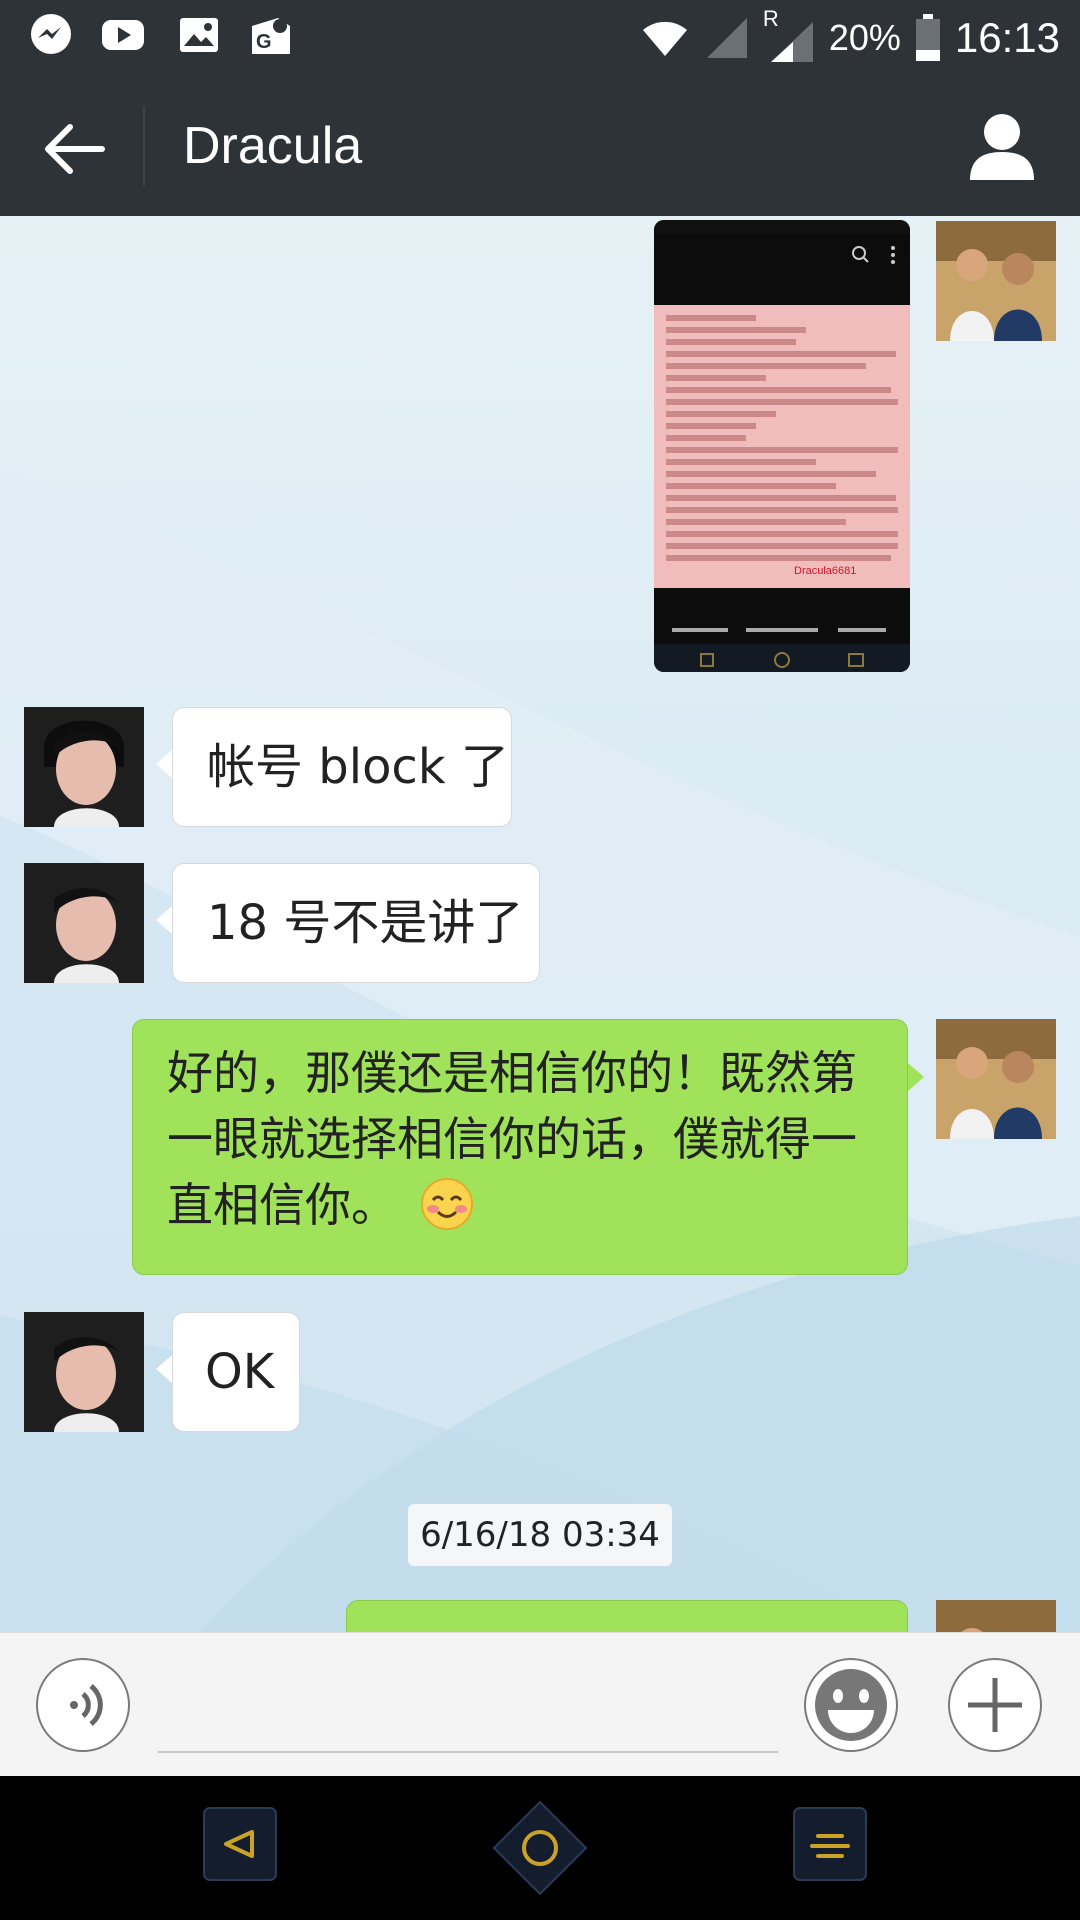  I want to click on message-text: 帐号 block 了, so click(358, 767).